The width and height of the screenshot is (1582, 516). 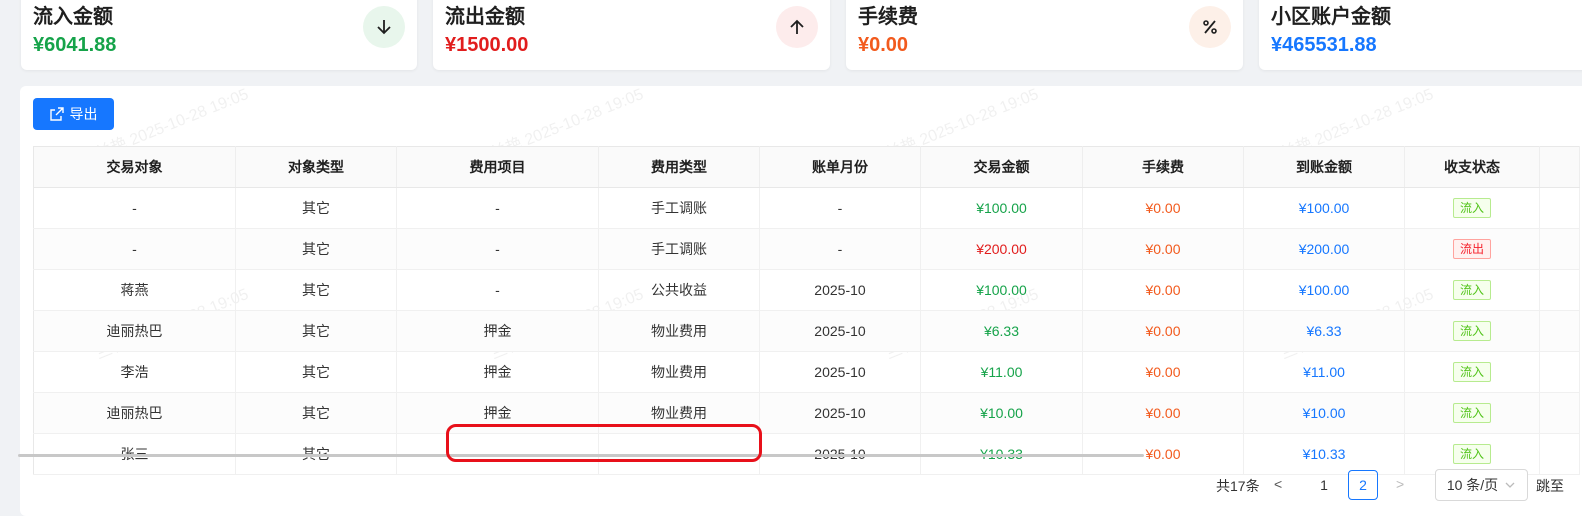 I want to click on table-row: - 其它 - 手工调账 - ¥200.00 ¥0.00 ¥200.00 流出, so click(x=806, y=249).